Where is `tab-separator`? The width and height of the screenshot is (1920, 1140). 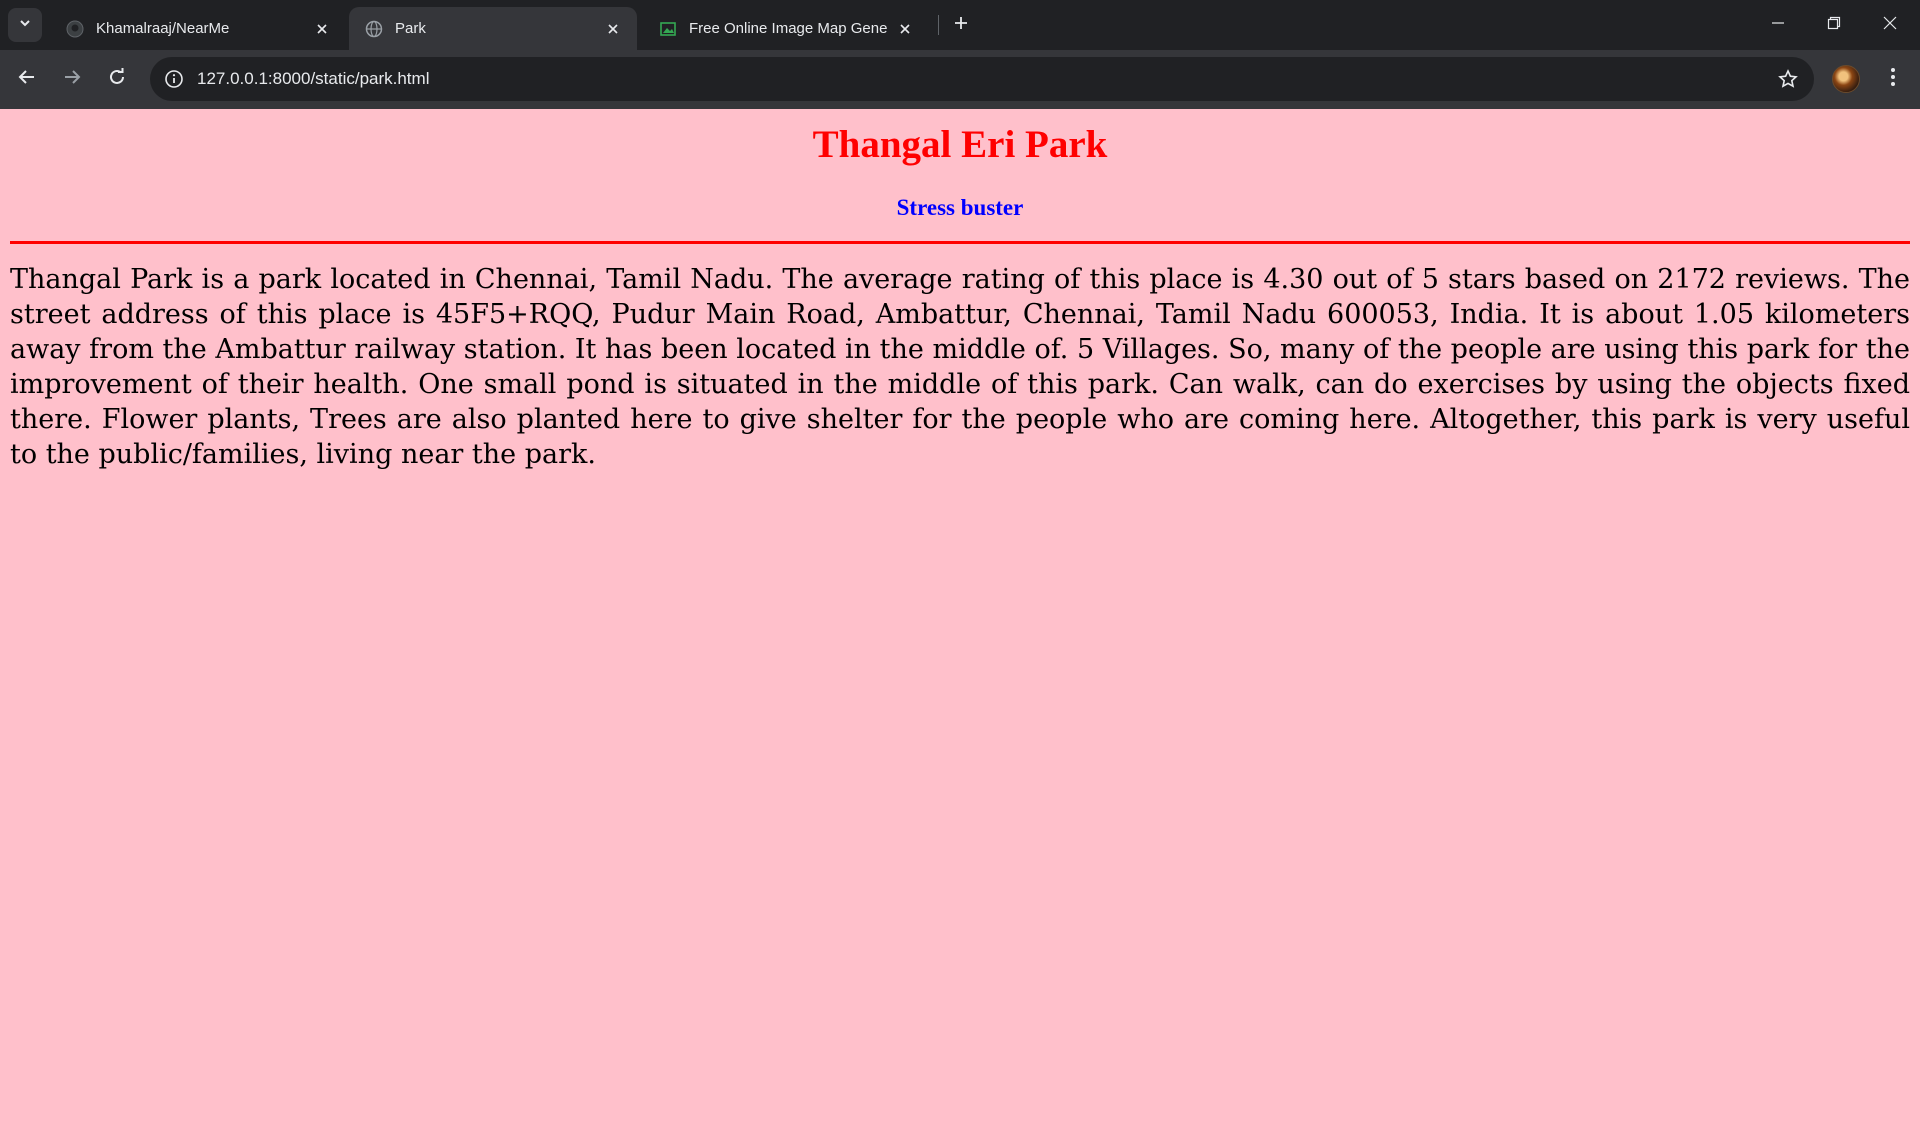
tab-separator is located at coordinates (938, 25).